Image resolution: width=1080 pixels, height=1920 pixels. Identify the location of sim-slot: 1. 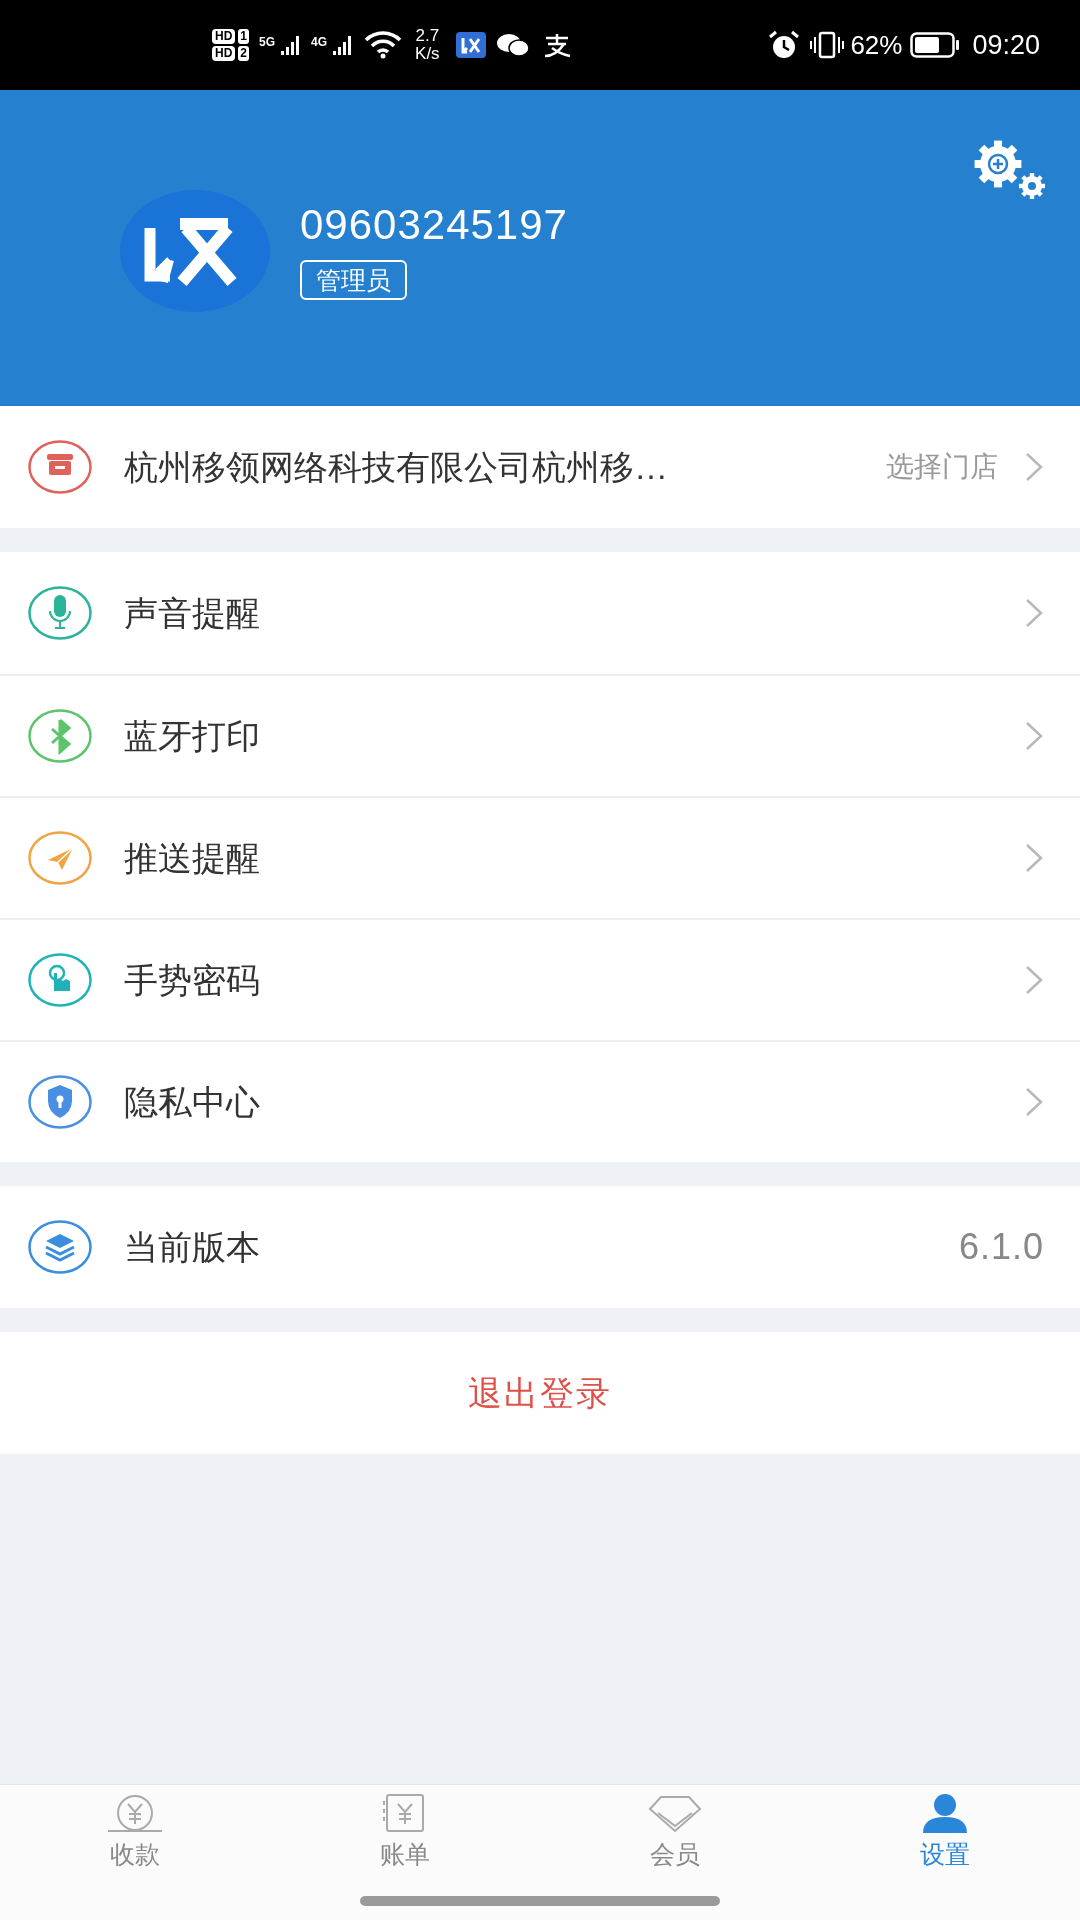
(244, 36).